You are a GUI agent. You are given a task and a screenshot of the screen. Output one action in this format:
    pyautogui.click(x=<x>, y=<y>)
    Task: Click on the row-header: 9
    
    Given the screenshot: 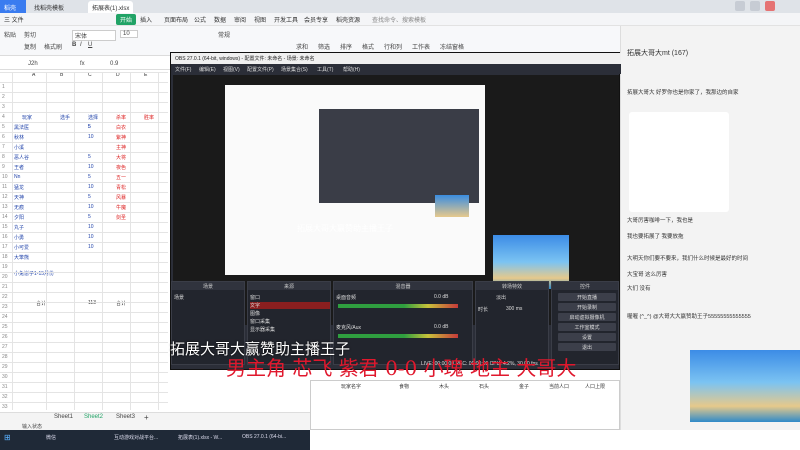 What is the action you would take?
    pyautogui.click(x=3, y=167)
    